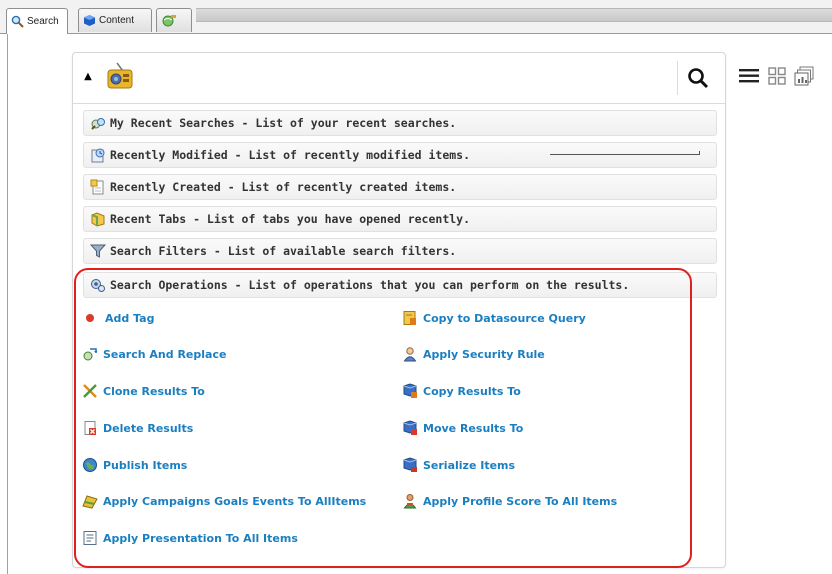 This screenshot has width=832, height=574. What do you see at coordinates (409, 318) in the screenshot?
I see `datasource-icon` at bounding box center [409, 318].